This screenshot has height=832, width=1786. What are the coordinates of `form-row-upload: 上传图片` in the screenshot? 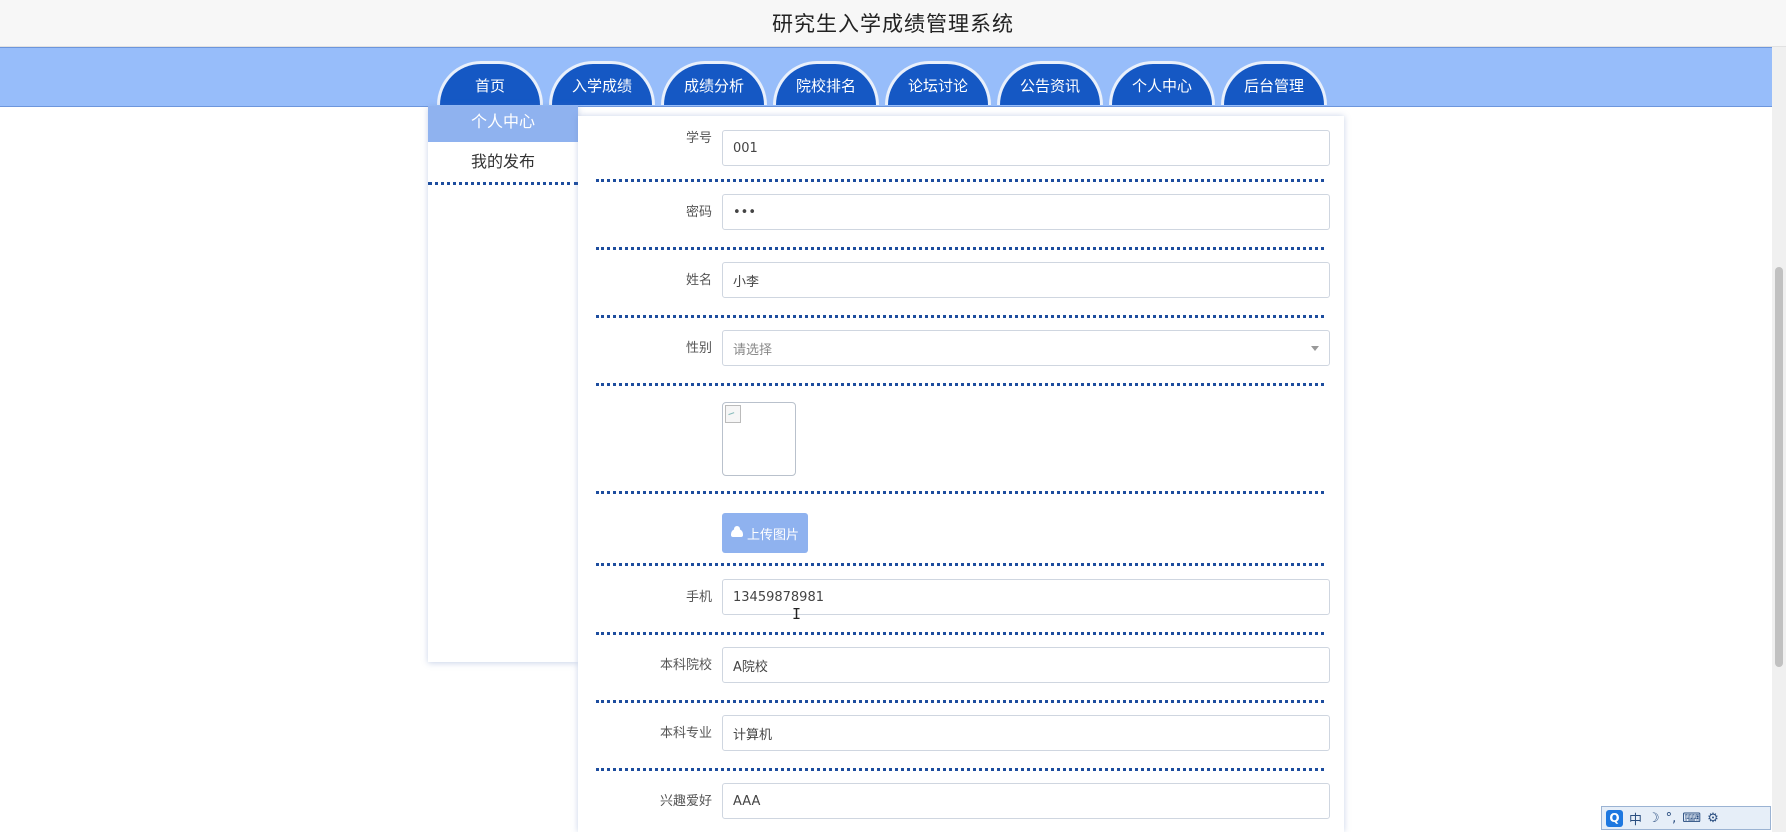 It's located at (960, 530).